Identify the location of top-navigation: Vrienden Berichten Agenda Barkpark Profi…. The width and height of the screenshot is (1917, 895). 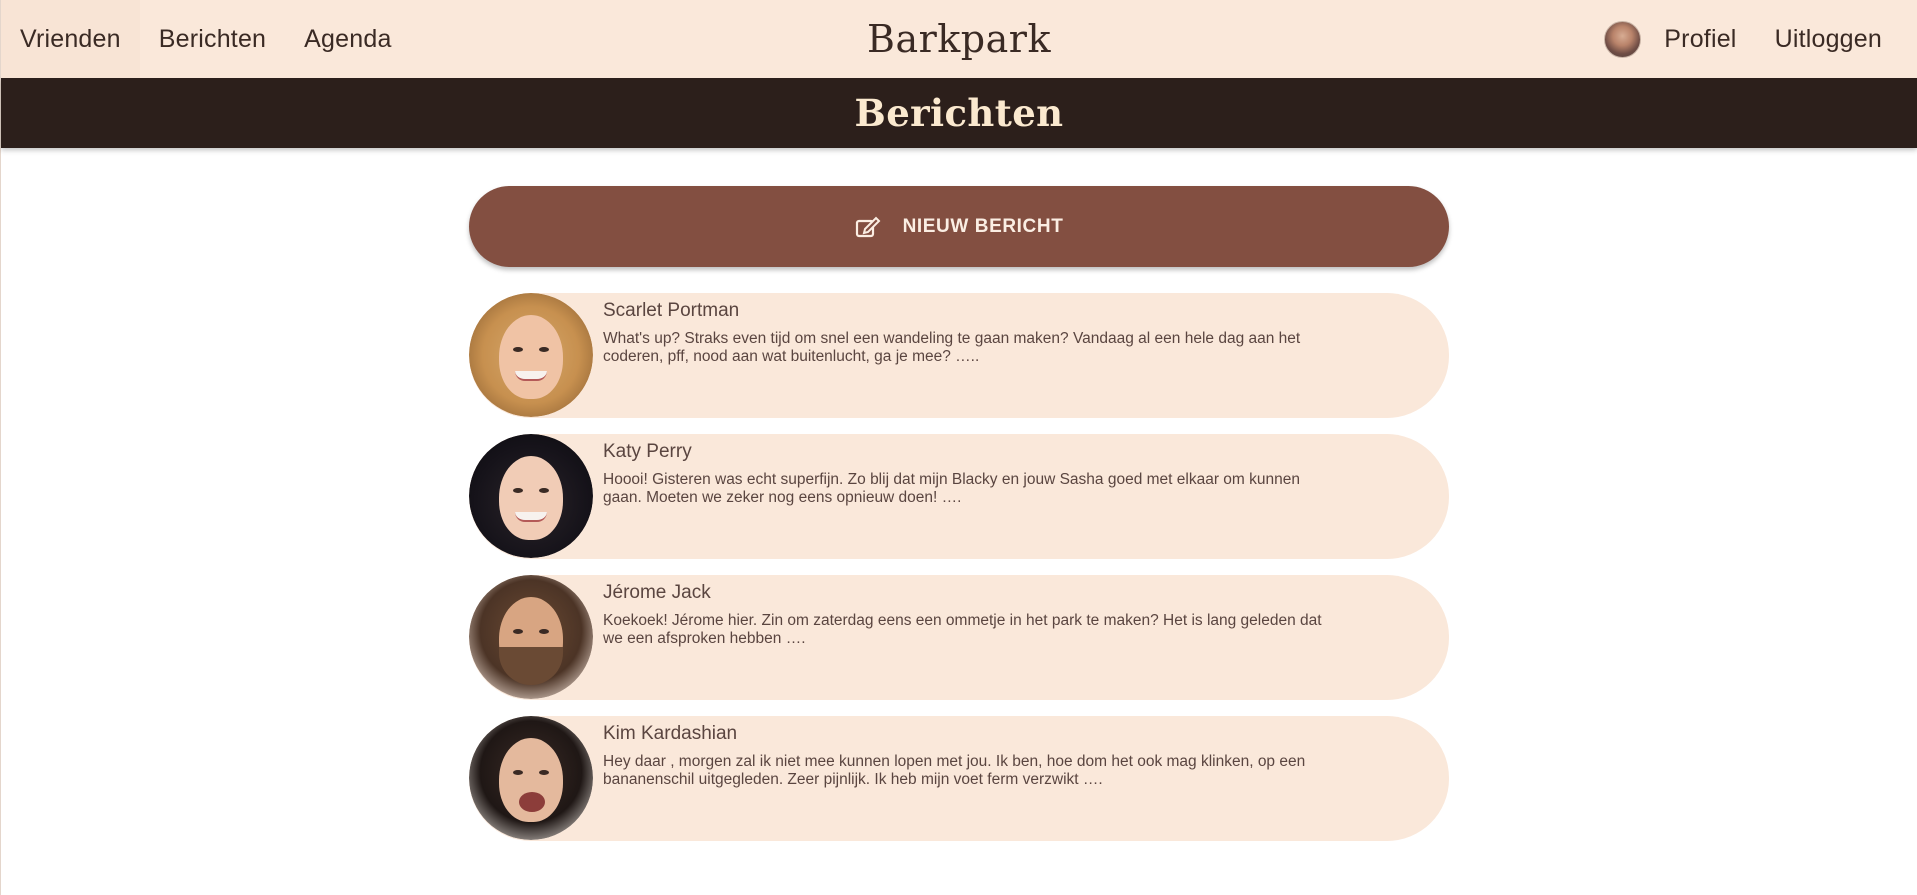
(959, 39).